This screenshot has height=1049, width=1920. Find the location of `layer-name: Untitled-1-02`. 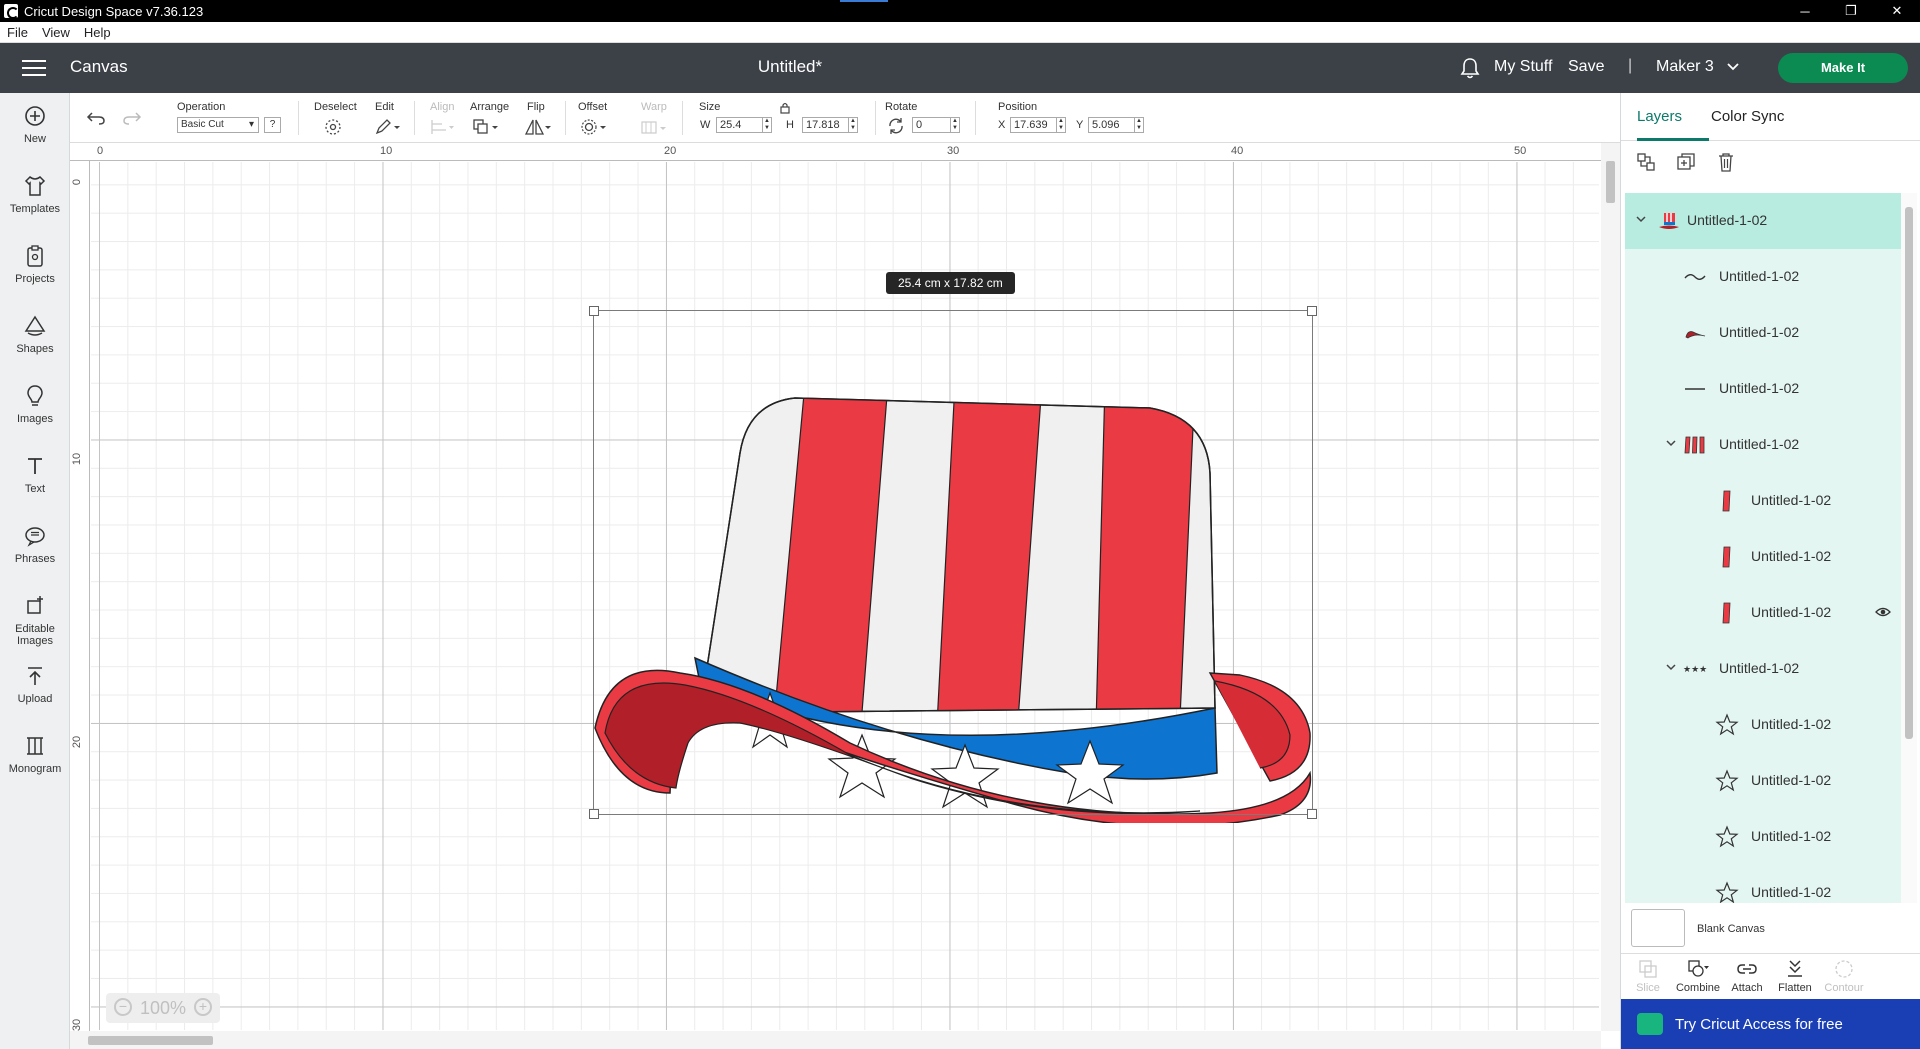

layer-name: Untitled-1-02 is located at coordinates (1791, 500).